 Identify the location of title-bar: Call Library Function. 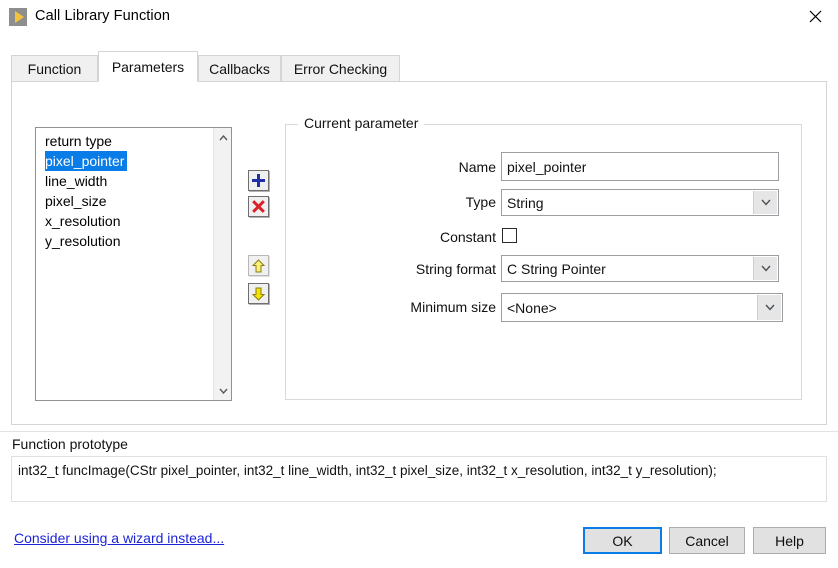
(419, 17).